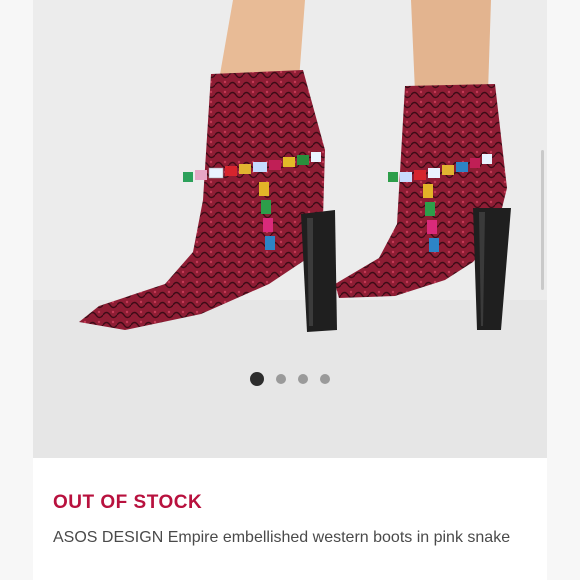  What do you see at coordinates (290, 379) in the screenshot?
I see `image-pager` at bounding box center [290, 379].